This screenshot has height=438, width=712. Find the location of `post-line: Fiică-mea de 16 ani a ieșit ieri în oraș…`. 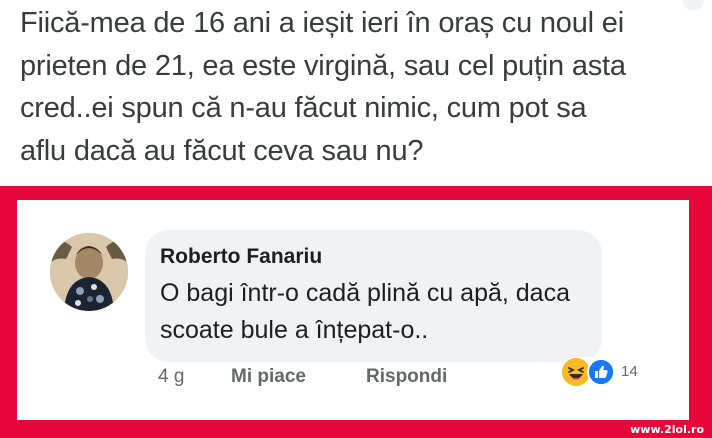

post-line: Fiică-mea de 16 ani a ieșit ieri în oraș… is located at coordinates (322, 23).